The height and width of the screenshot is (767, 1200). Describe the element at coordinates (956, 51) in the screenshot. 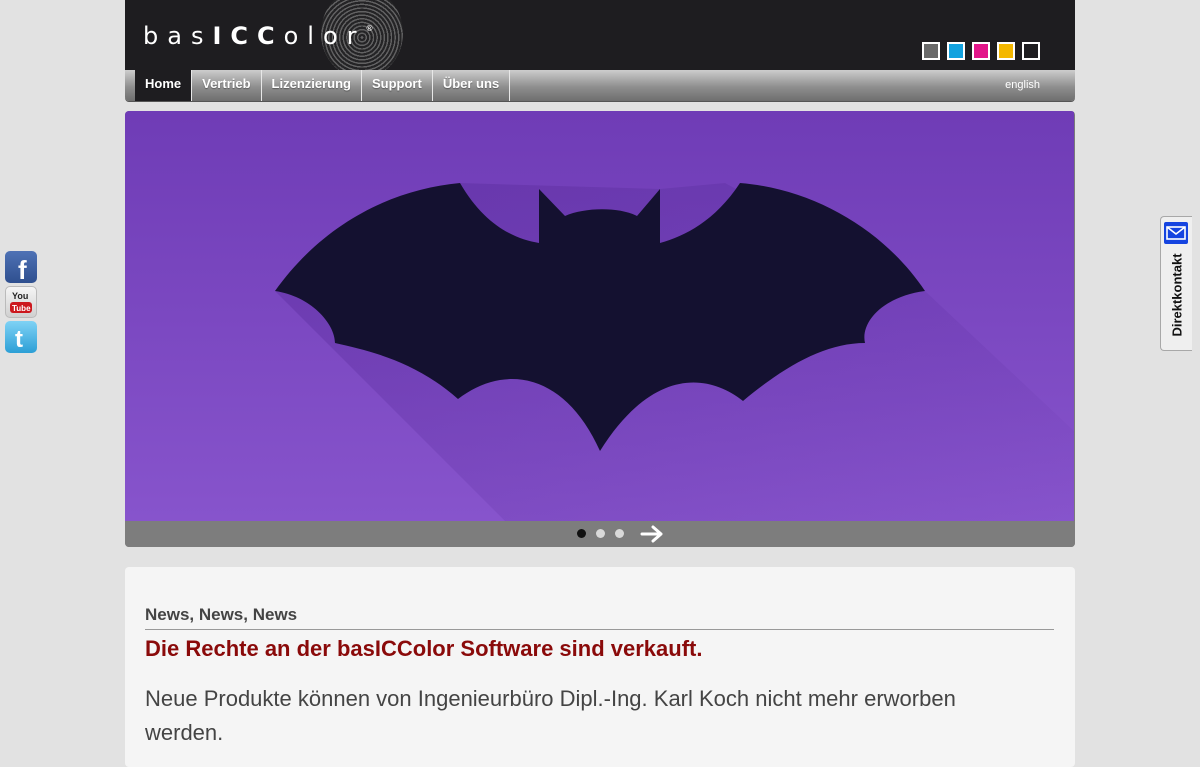

I see `swatch-cyan` at that location.